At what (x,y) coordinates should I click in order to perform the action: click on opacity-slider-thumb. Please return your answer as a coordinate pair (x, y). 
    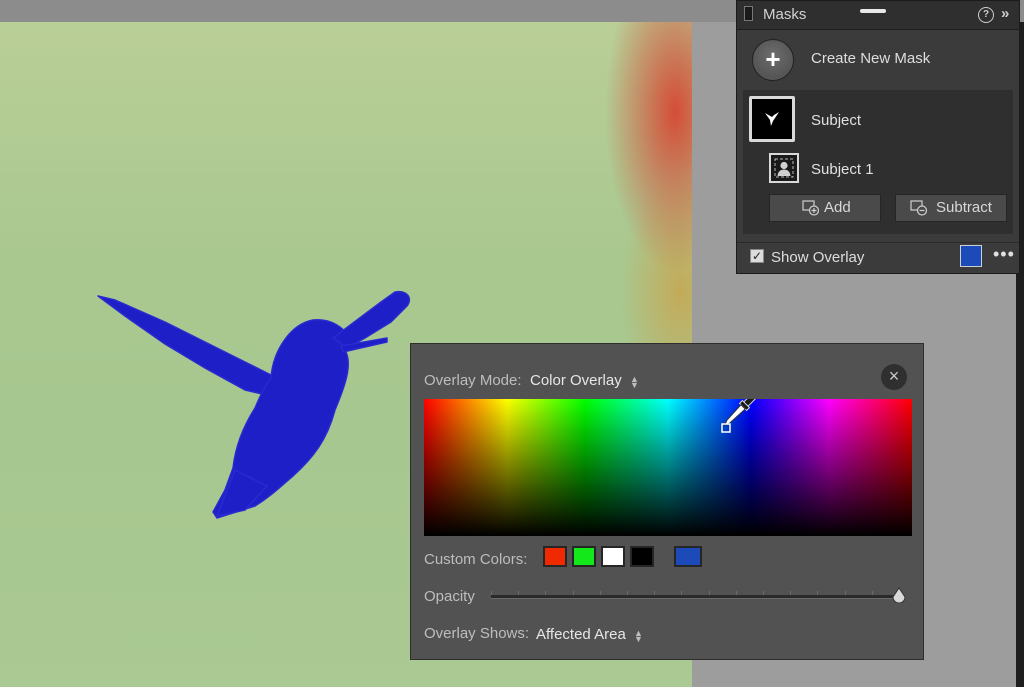
    Looking at the image, I should click on (899, 595).